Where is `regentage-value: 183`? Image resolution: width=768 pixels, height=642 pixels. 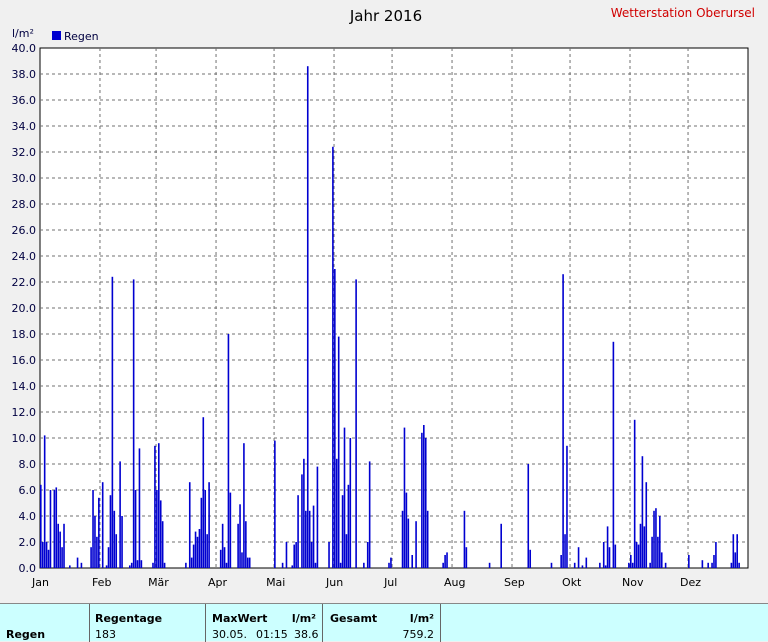
regentage-value: 183 is located at coordinates (105, 634).